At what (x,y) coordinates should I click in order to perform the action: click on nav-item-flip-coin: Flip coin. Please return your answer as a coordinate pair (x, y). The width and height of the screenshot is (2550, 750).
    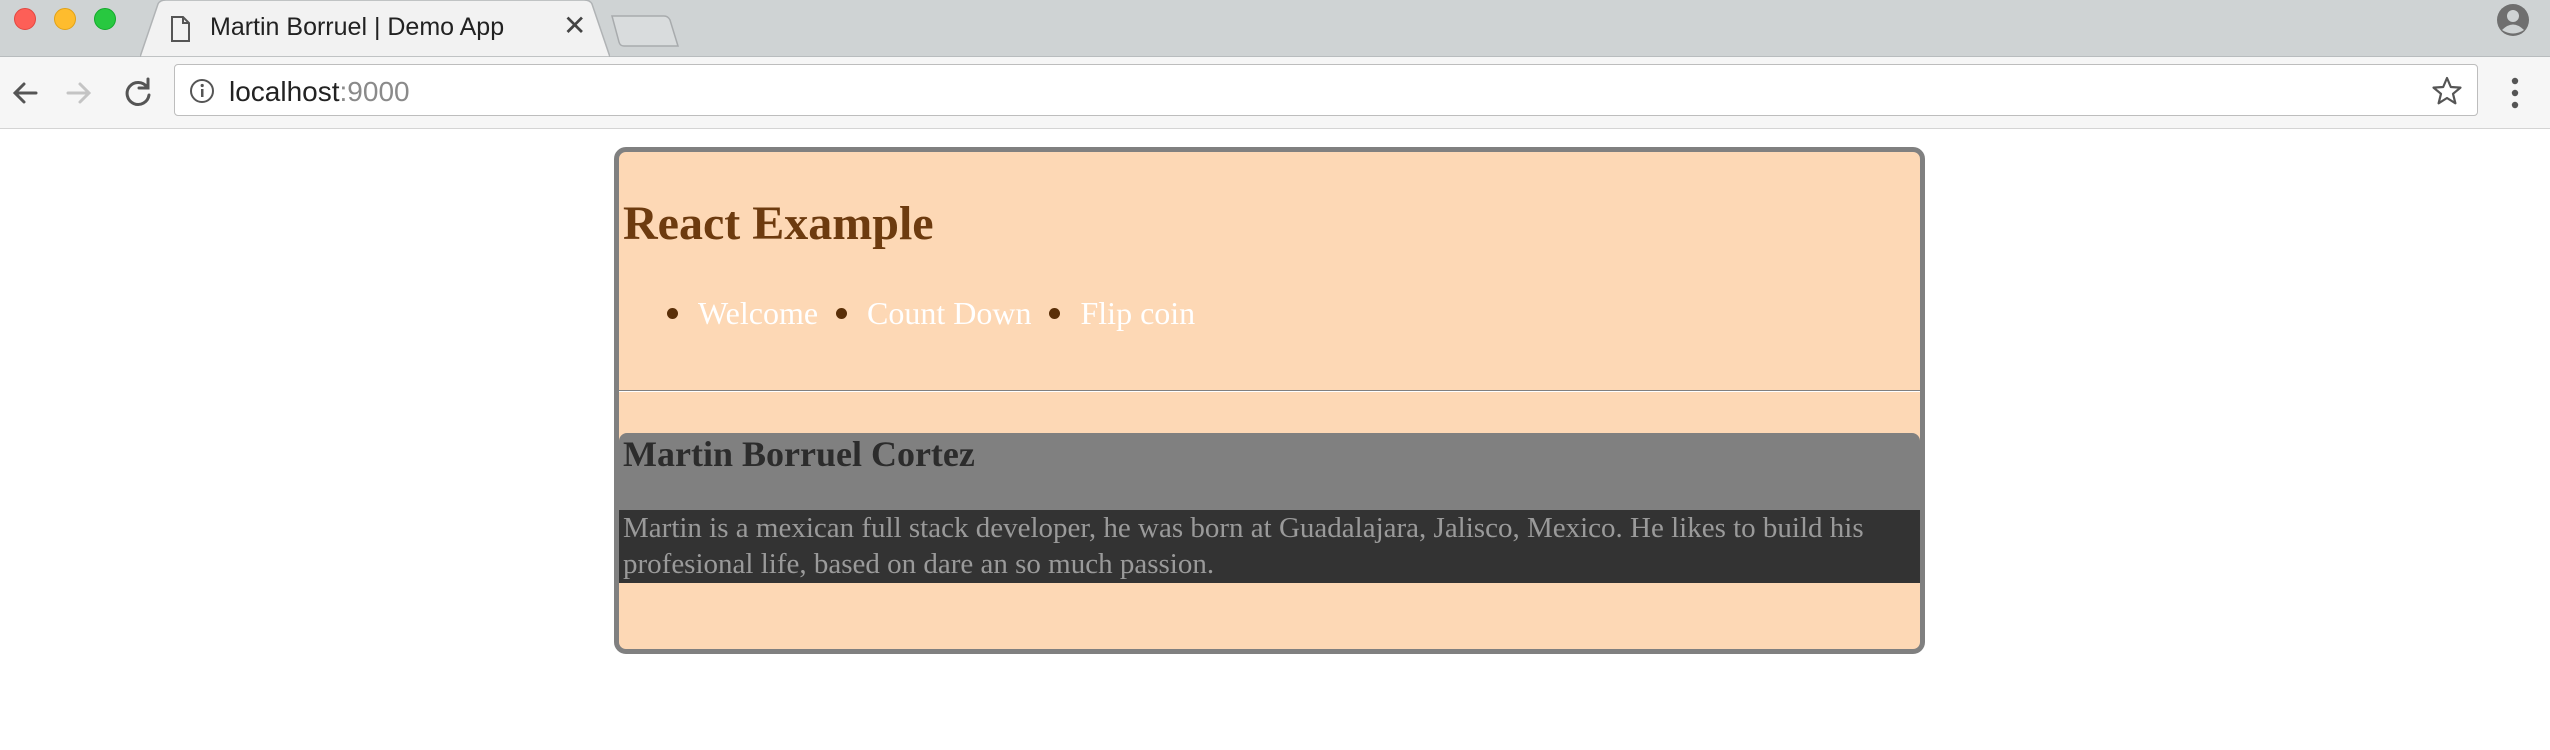
    Looking at the image, I should click on (1122, 313).